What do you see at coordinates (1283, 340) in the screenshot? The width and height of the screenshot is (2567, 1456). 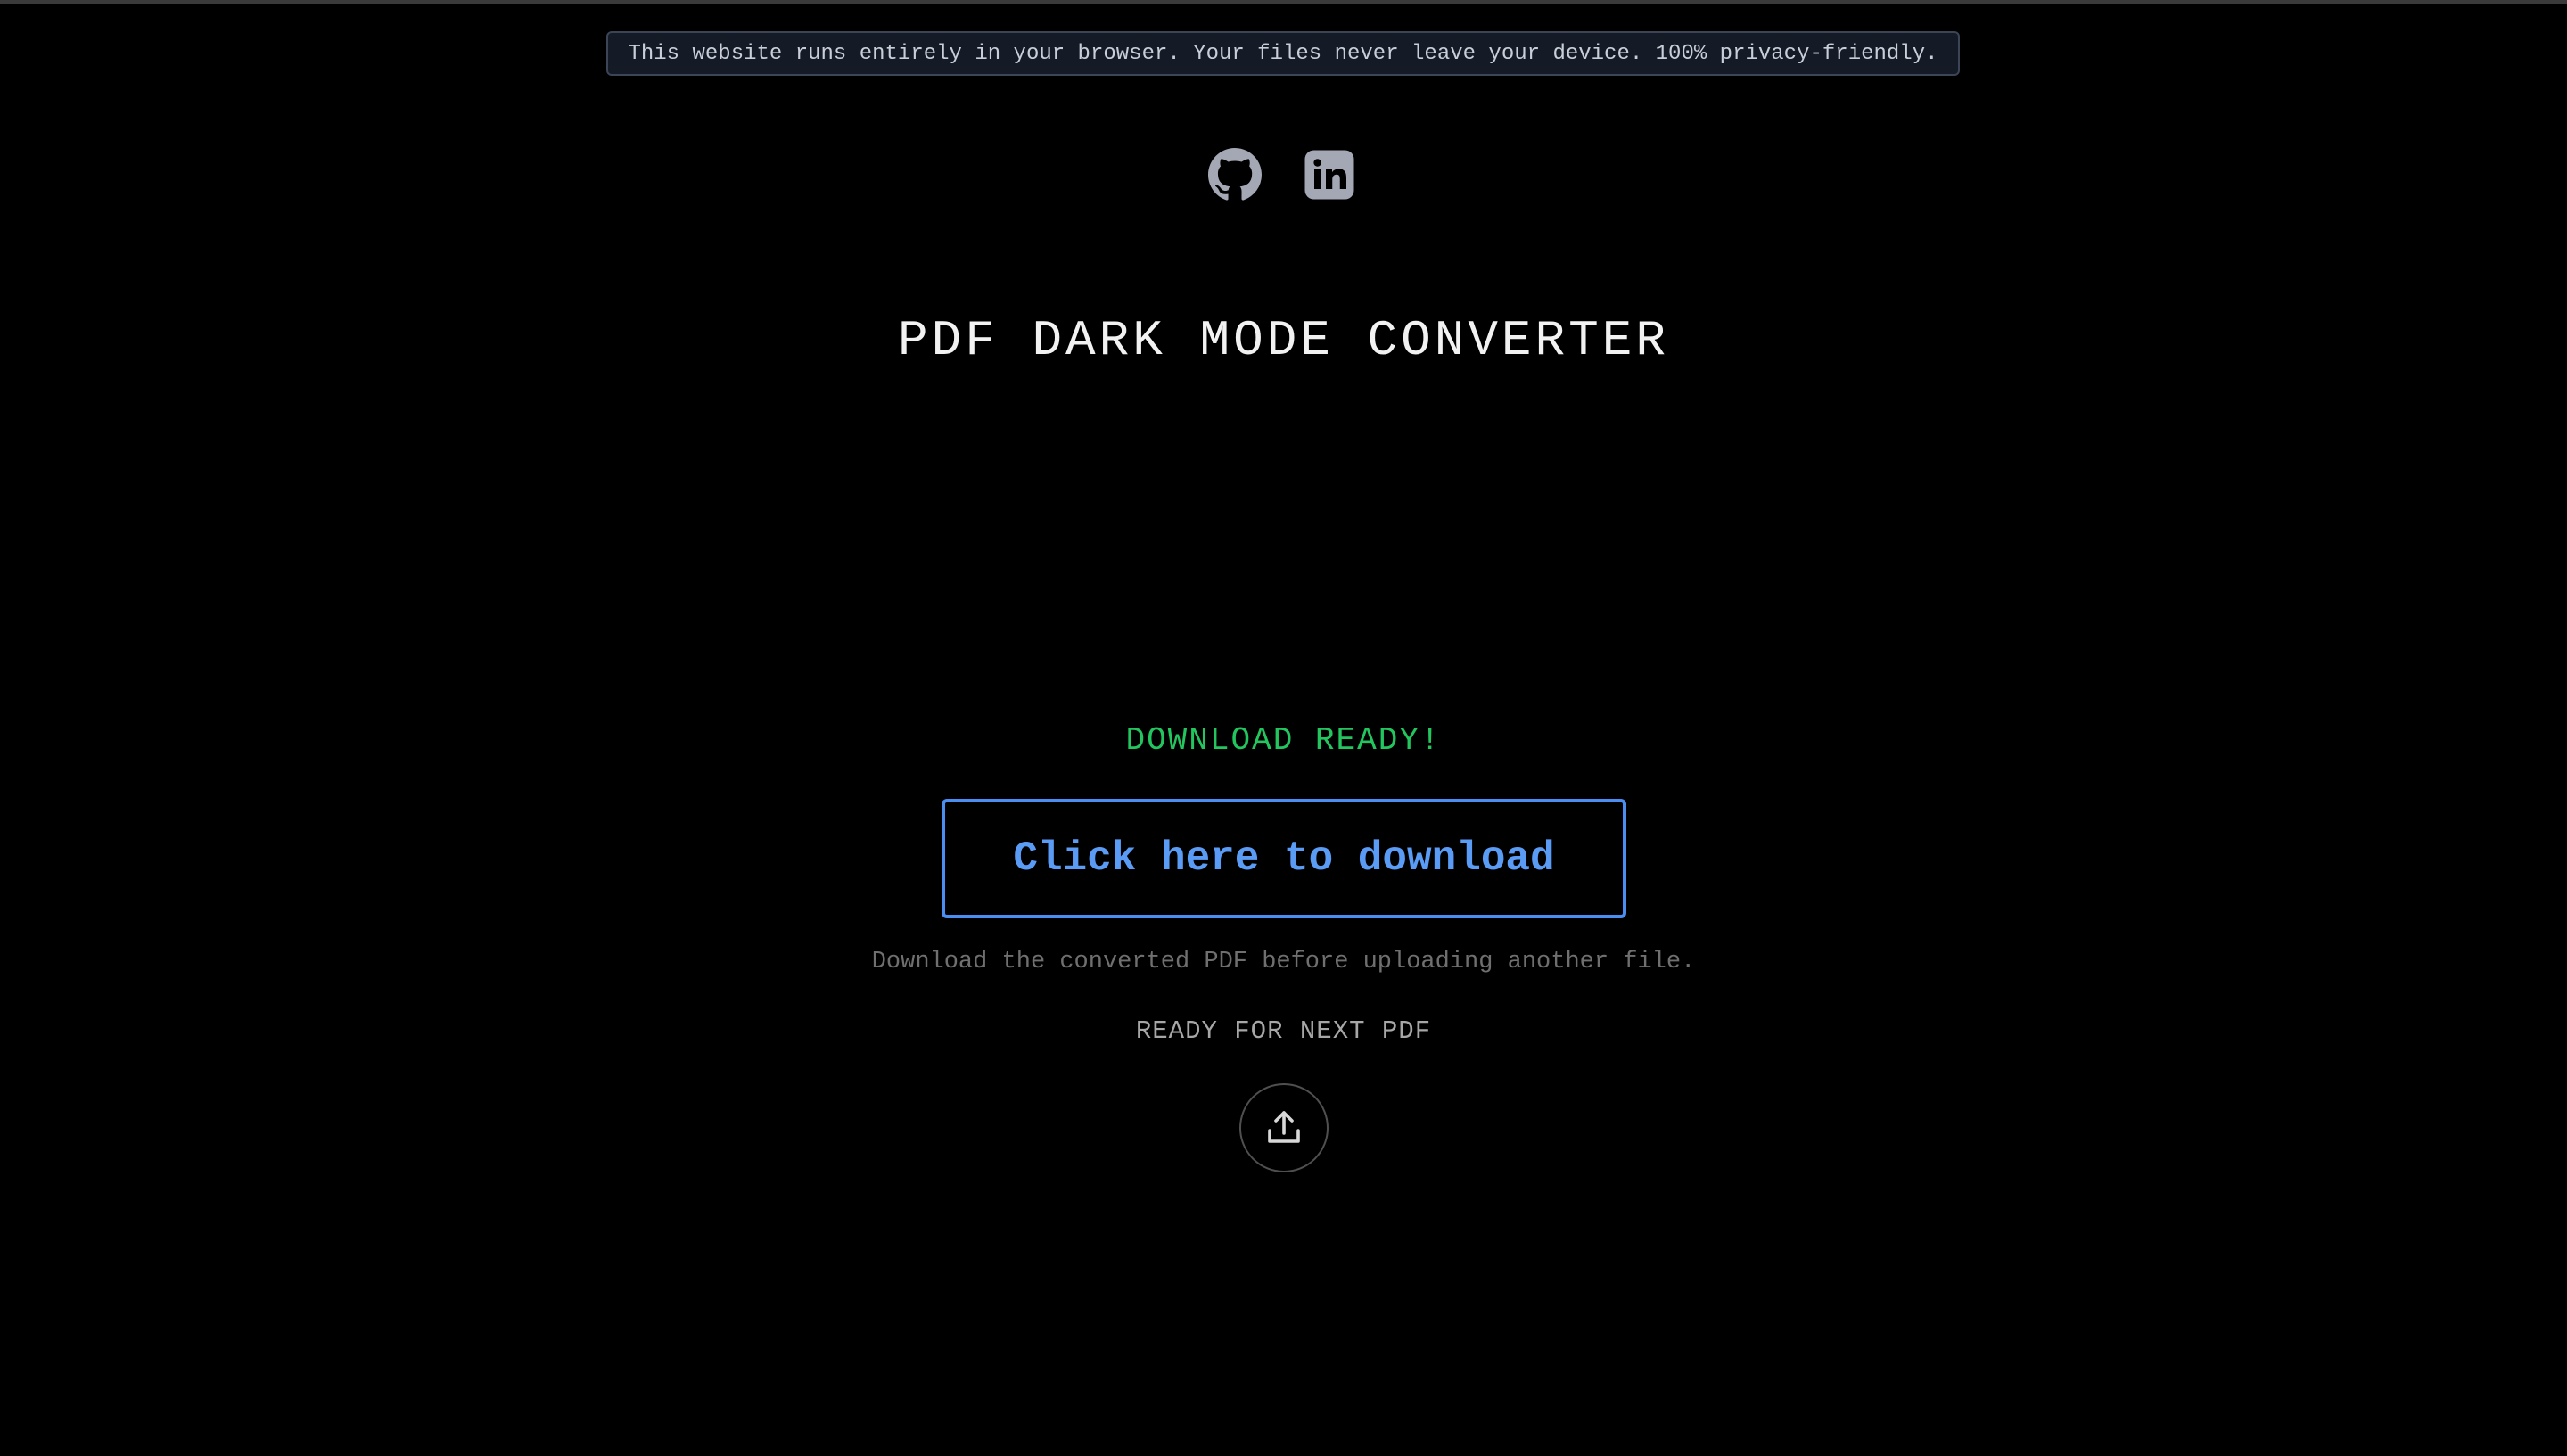 I see `page-title: PDF DARK MODE CONVERTER` at bounding box center [1283, 340].